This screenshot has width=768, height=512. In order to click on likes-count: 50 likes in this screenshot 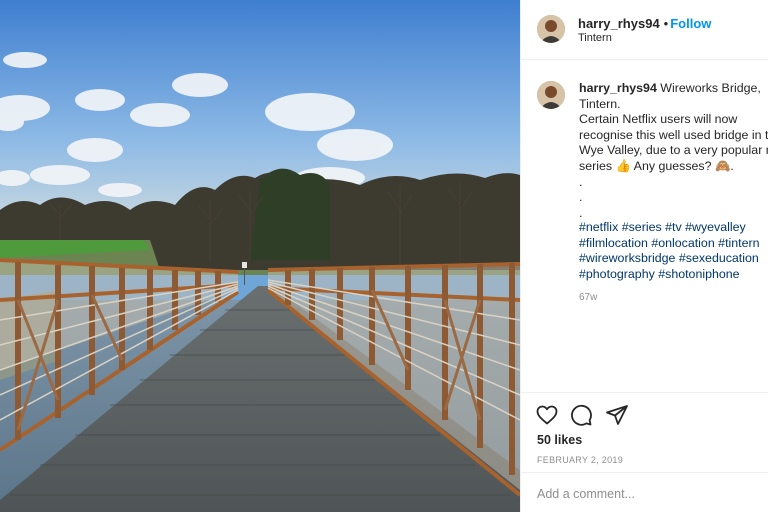, I will do `click(559, 440)`.